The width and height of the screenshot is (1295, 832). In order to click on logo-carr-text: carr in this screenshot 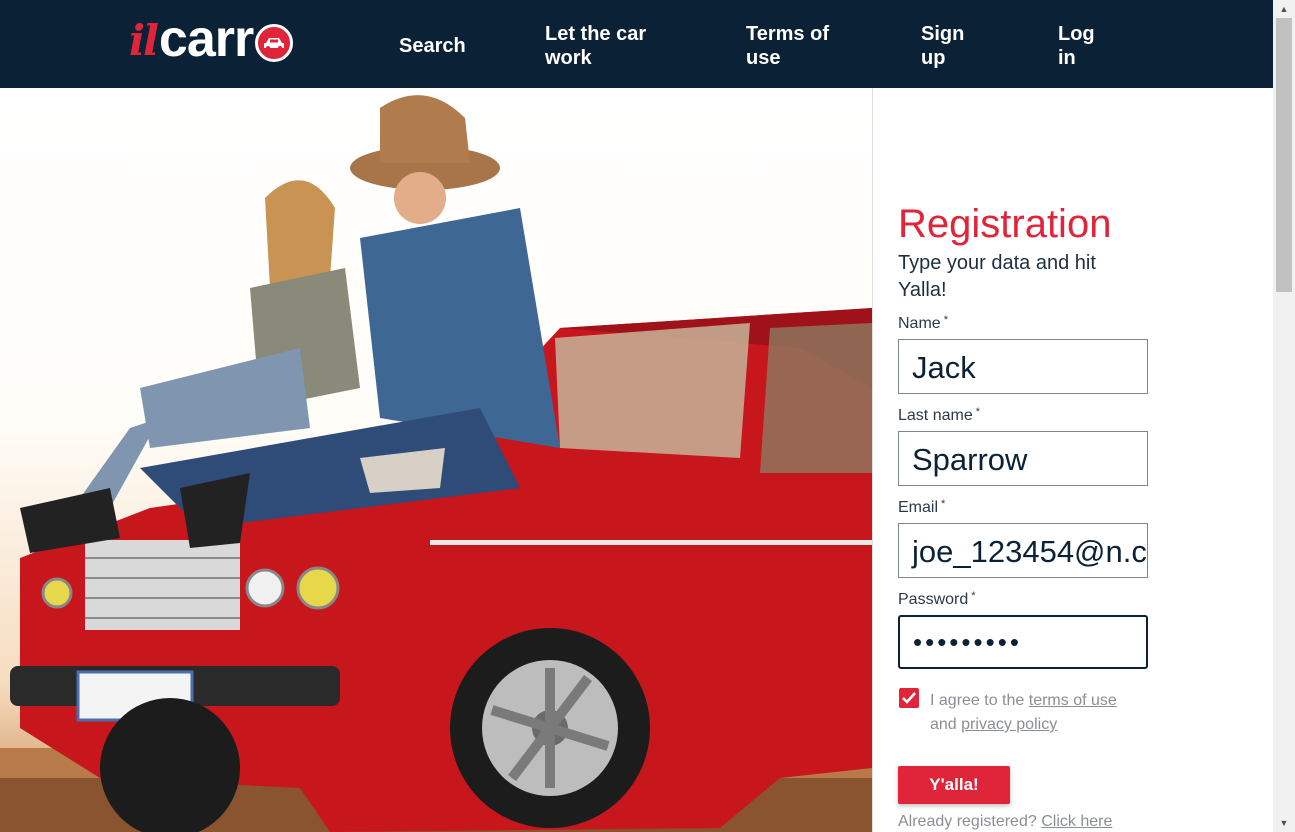, I will do `click(206, 39)`.